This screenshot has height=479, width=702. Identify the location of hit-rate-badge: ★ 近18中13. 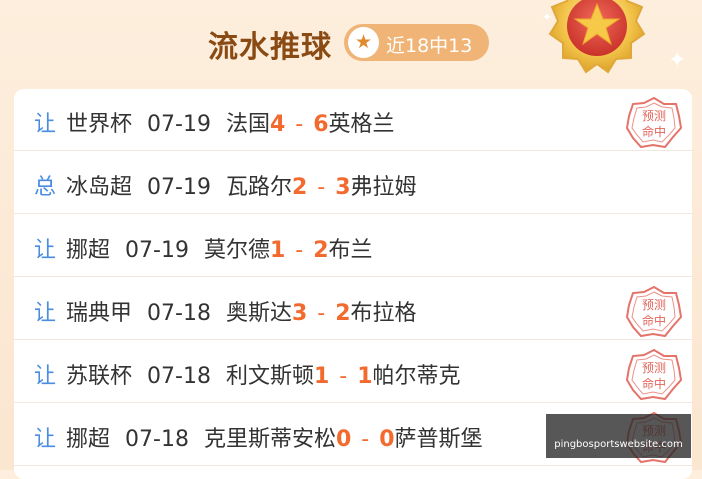
(416, 42).